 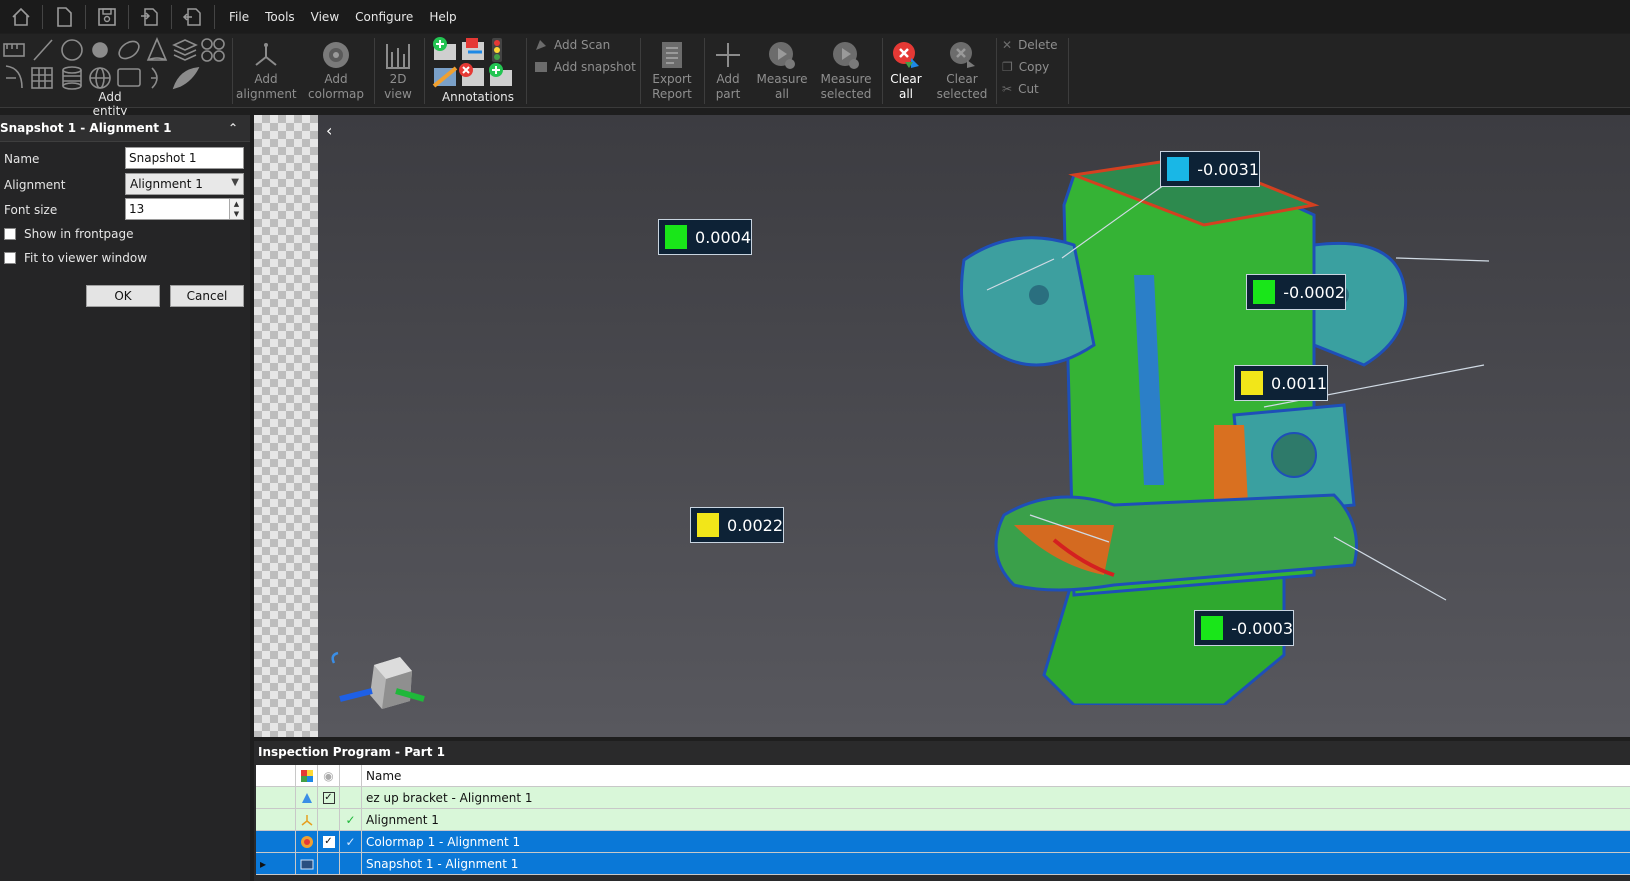 What do you see at coordinates (846, 70) in the screenshot?
I see `measure-selected-button: Measure selected` at bounding box center [846, 70].